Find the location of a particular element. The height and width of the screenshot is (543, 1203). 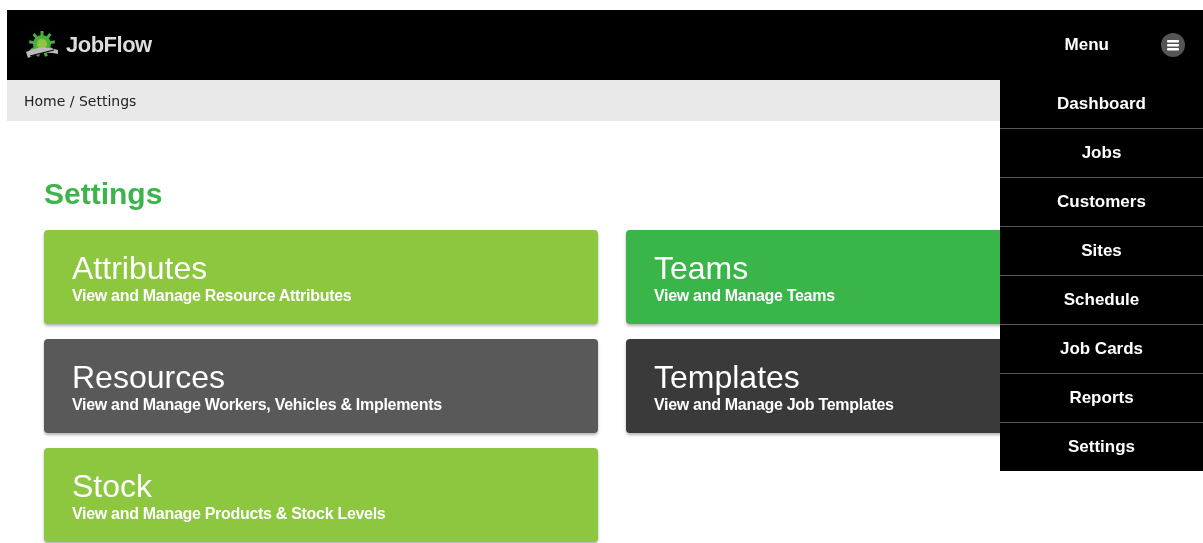

card-subtitle: View and Manage Teams is located at coordinates (744, 296).